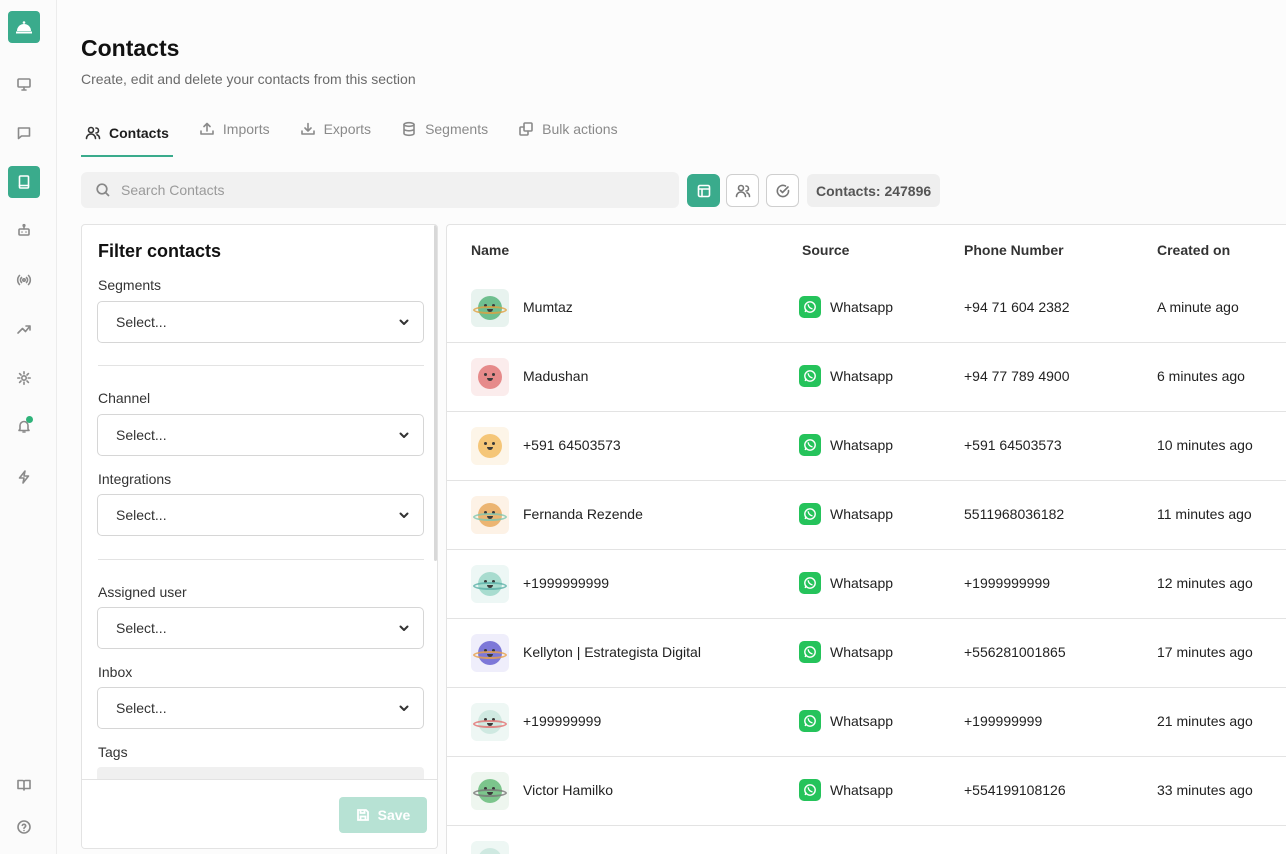 Image resolution: width=1286 pixels, height=854 pixels. I want to click on filter-scrollbar, so click(435, 393).